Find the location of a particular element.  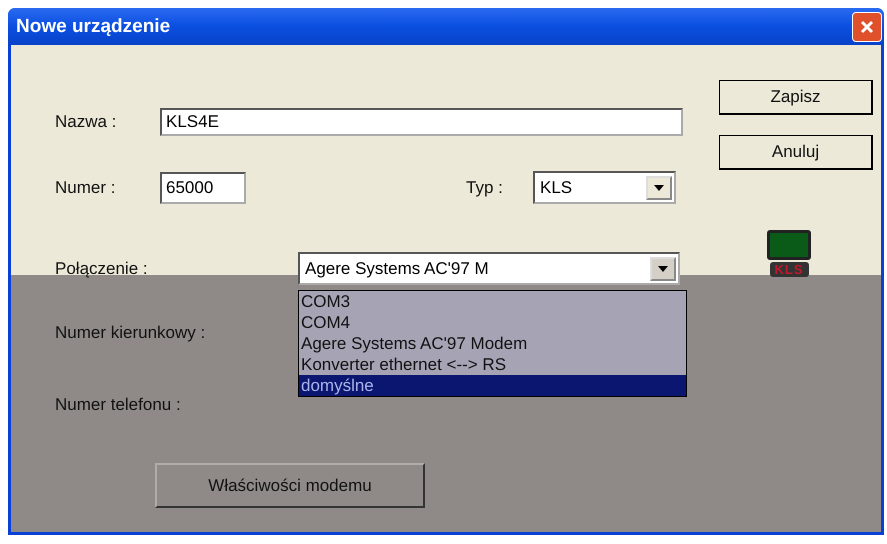

field-label: Nazwa : is located at coordinates (86, 122).